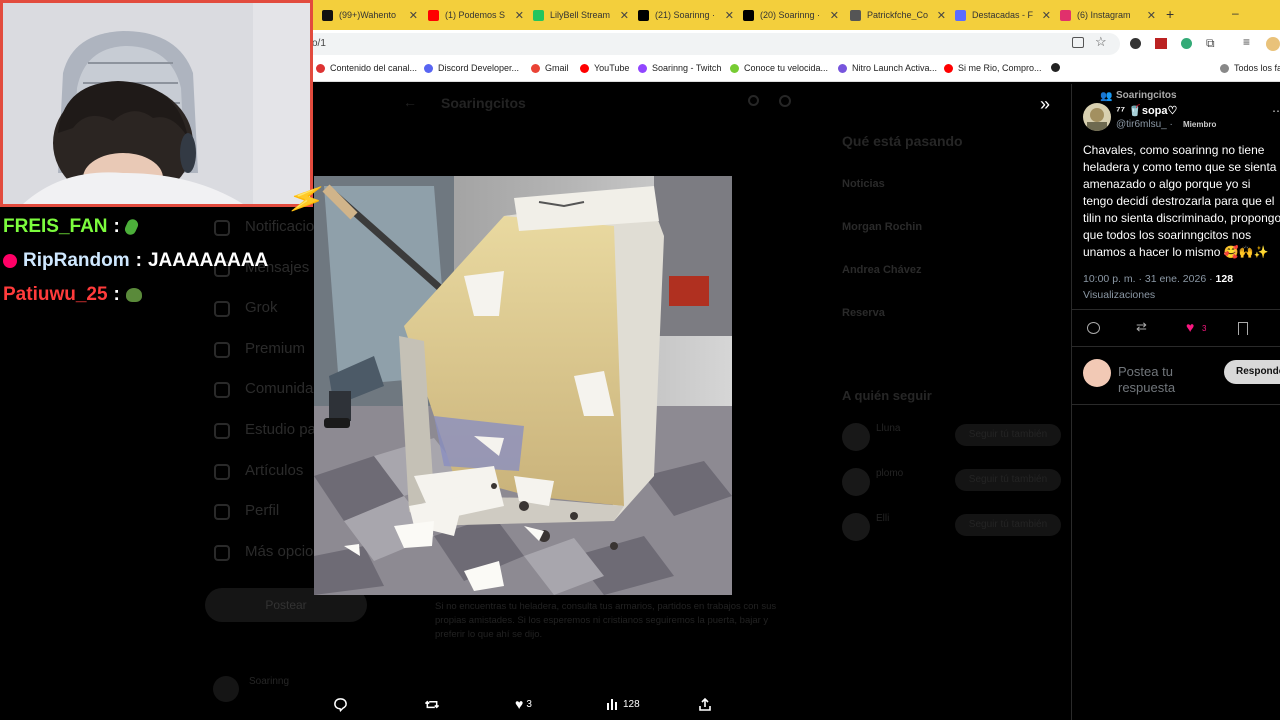  What do you see at coordinates (432, 704) in the screenshot?
I see `retweet-icon` at bounding box center [432, 704].